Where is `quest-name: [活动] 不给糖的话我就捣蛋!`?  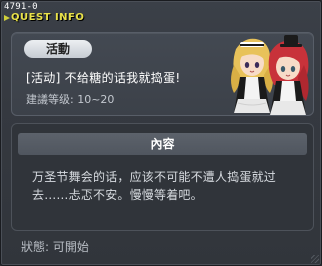
quest-name: [活动] 不给糖的话我就捣蛋! is located at coordinates (103, 78).